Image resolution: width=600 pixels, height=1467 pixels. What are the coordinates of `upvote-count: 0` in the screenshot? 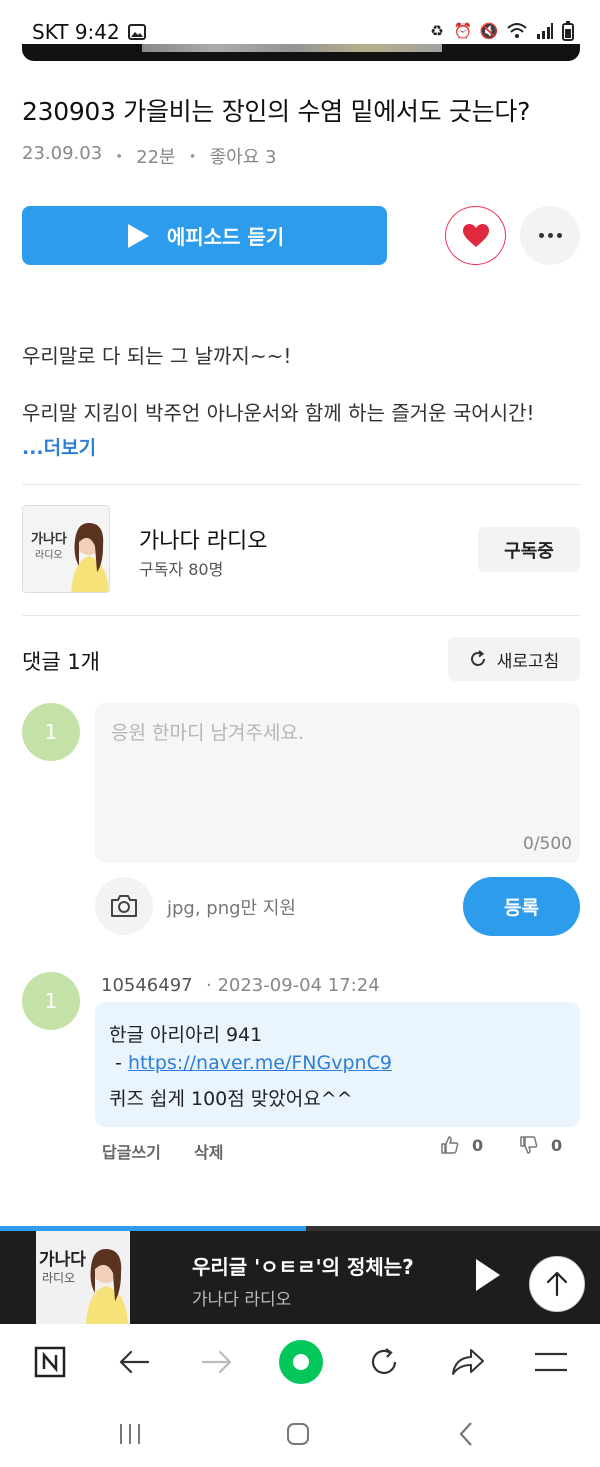 It's located at (478, 1145).